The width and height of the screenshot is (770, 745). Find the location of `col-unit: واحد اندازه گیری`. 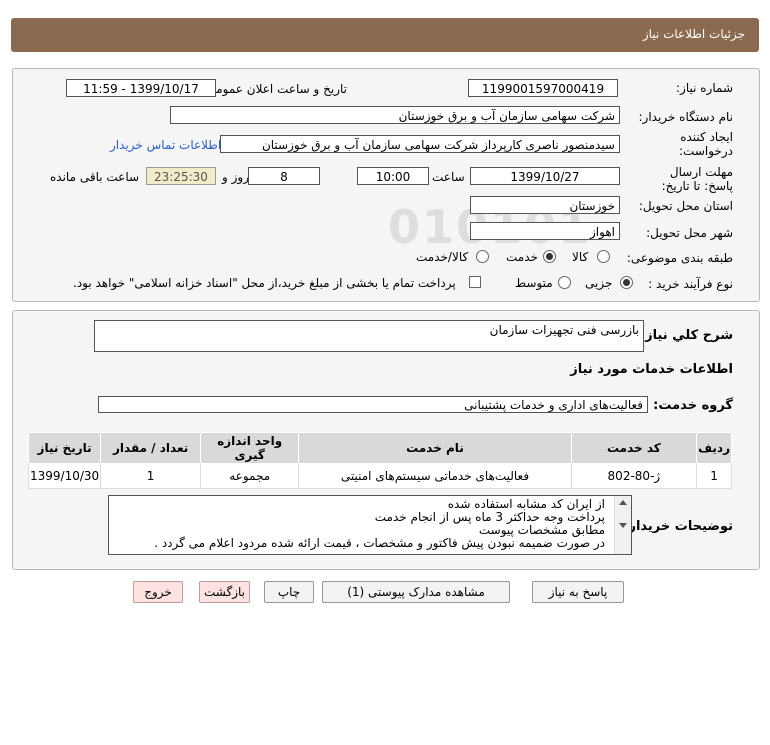

col-unit: واحد اندازه گیری is located at coordinates (250, 448).